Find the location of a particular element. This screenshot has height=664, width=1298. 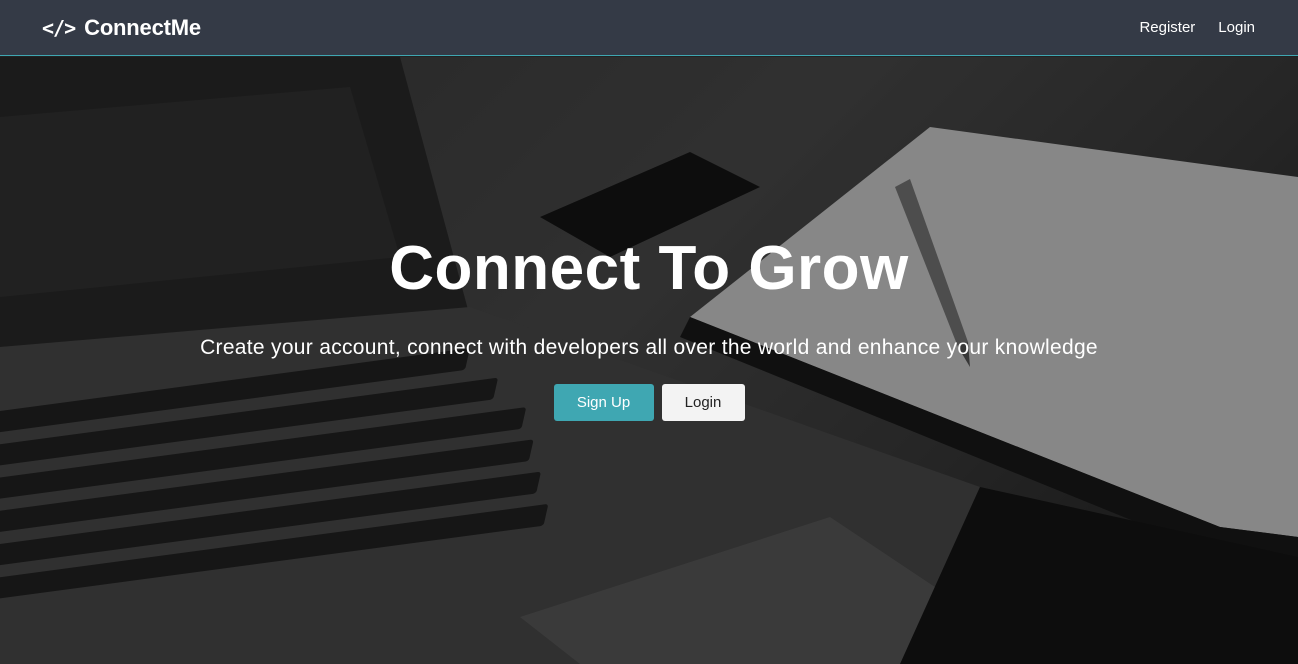

login-button: Login is located at coordinates (703, 402).